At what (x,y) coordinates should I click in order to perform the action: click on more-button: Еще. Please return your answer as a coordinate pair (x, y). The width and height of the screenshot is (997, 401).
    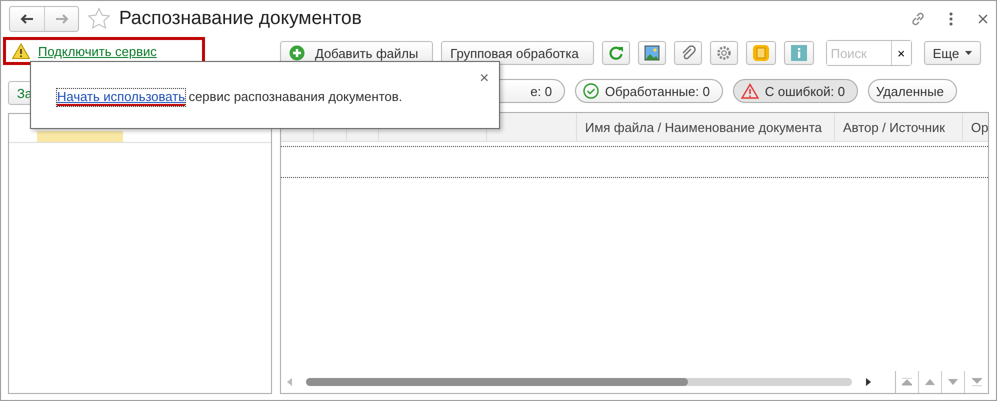
    Looking at the image, I should click on (953, 53).